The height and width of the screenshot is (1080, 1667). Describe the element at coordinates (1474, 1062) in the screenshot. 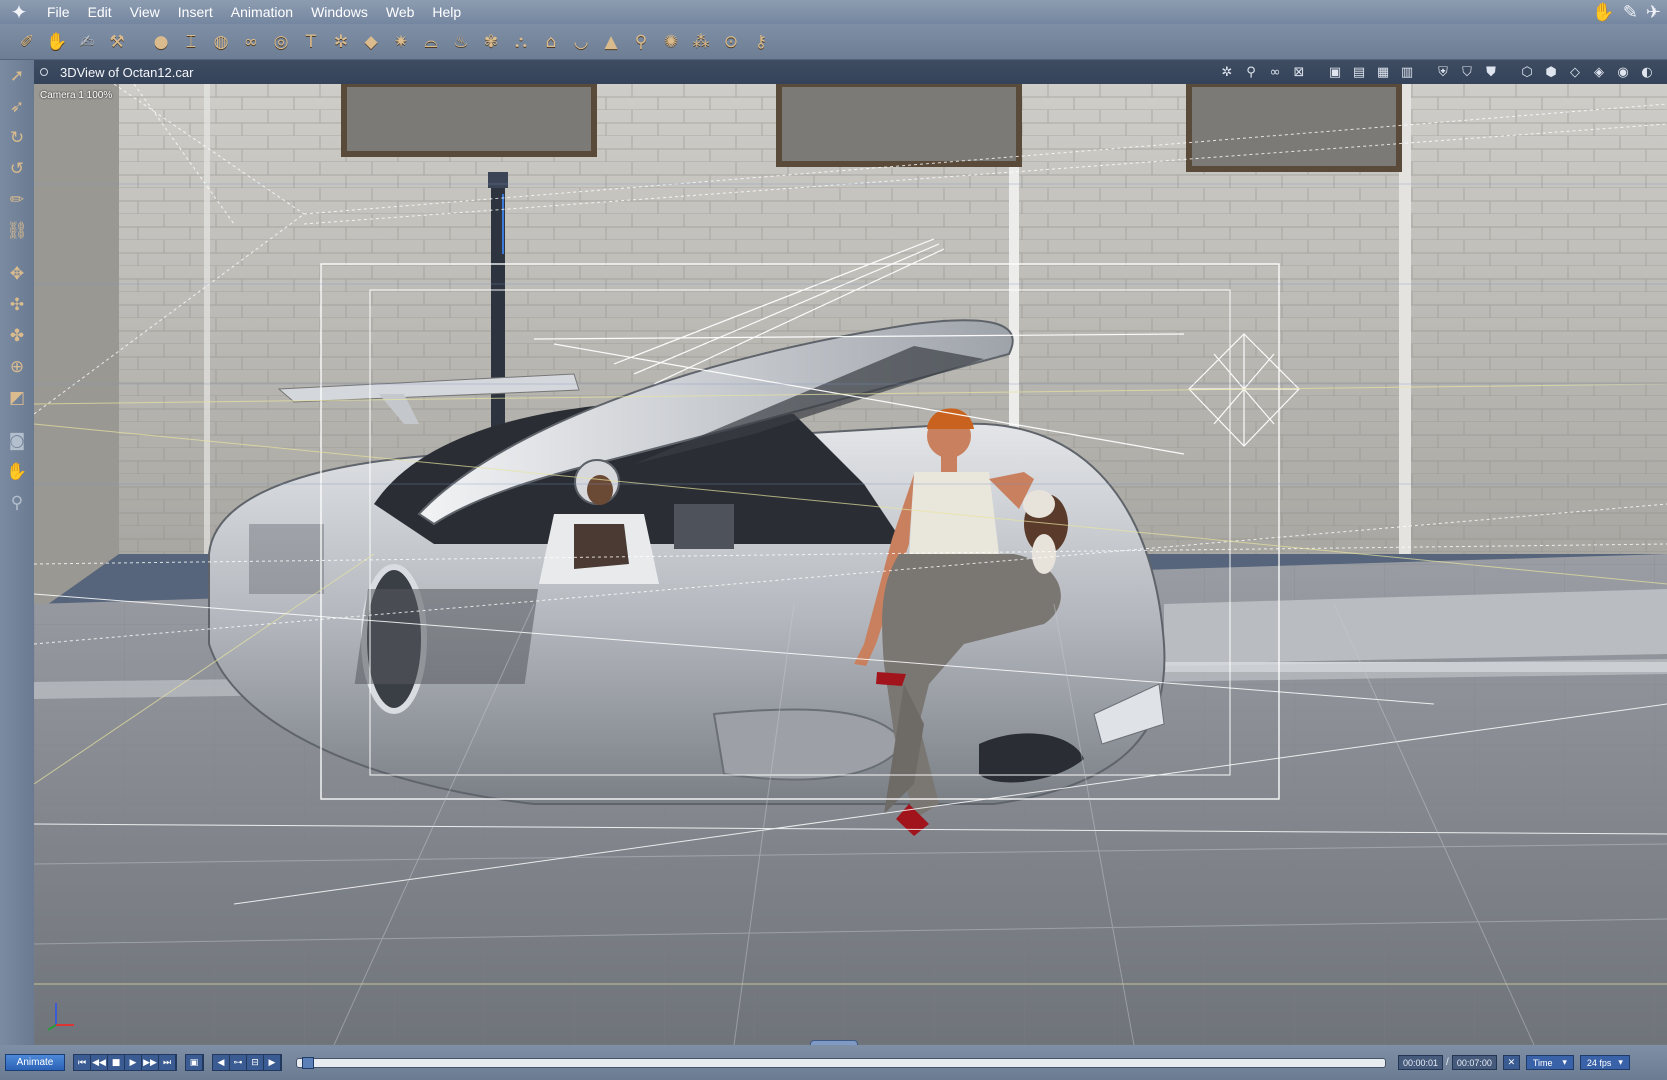

I see `end-time-field: 00:07:00` at that location.